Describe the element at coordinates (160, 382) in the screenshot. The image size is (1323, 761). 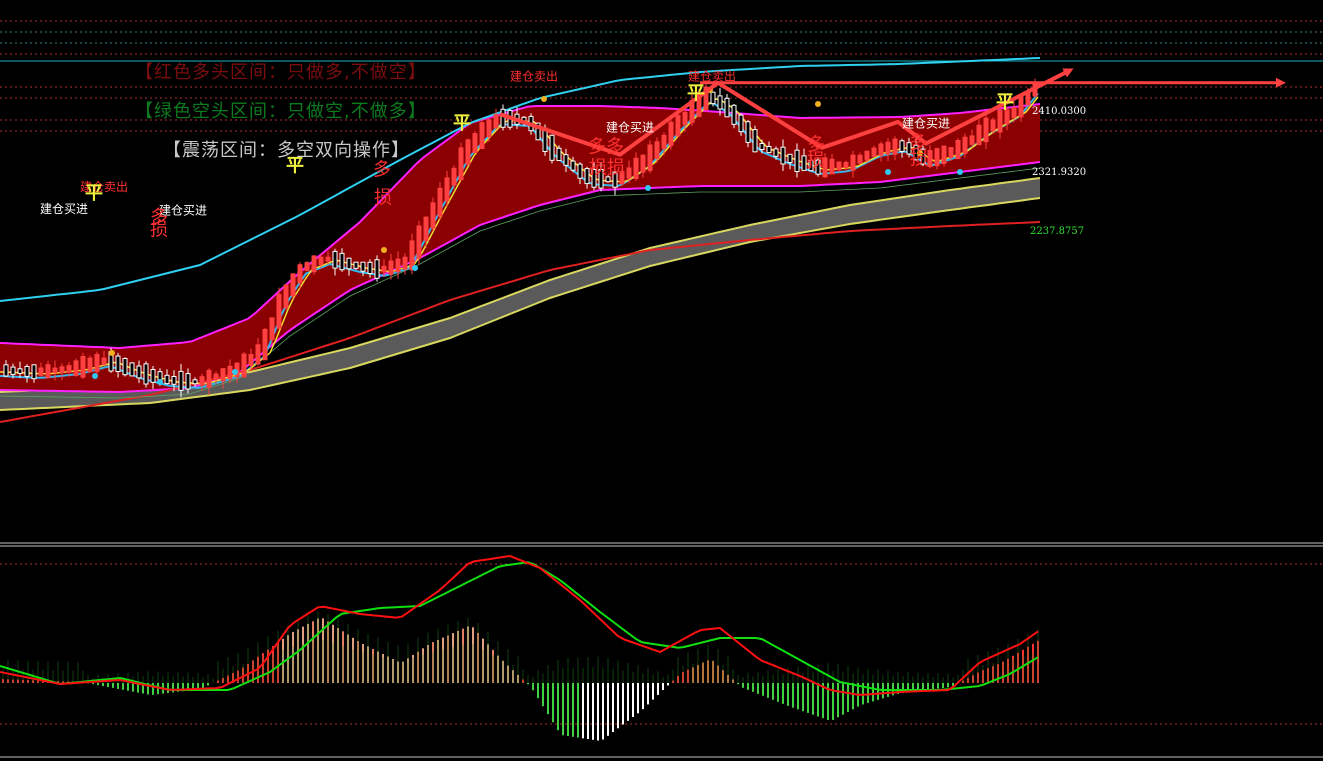
I see `signal-dot` at that location.